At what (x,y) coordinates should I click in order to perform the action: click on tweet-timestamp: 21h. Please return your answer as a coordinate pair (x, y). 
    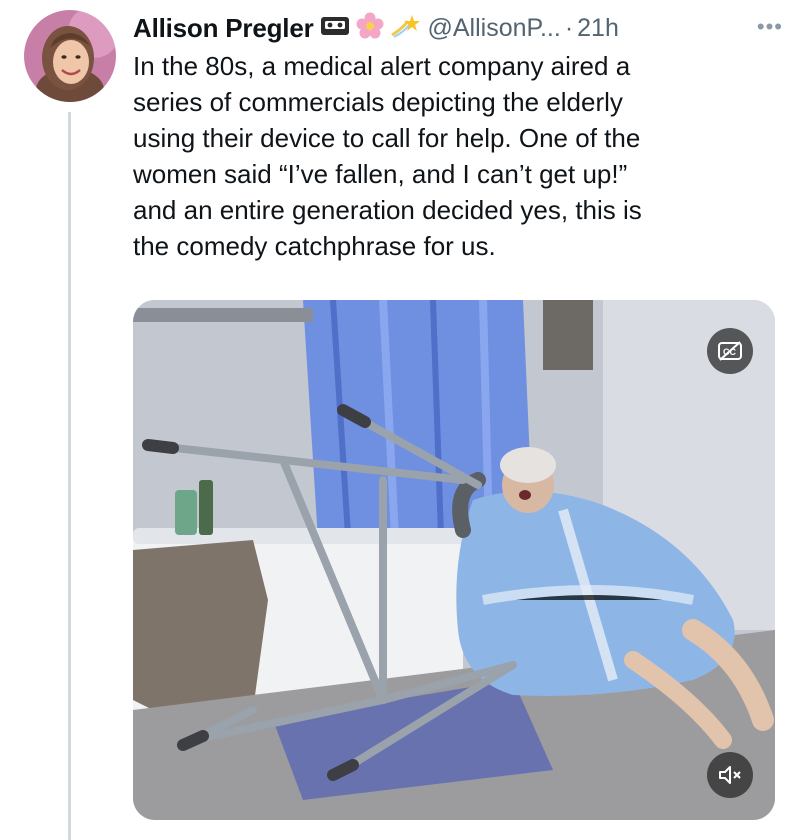
    Looking at the image, I should click on (598, 28).